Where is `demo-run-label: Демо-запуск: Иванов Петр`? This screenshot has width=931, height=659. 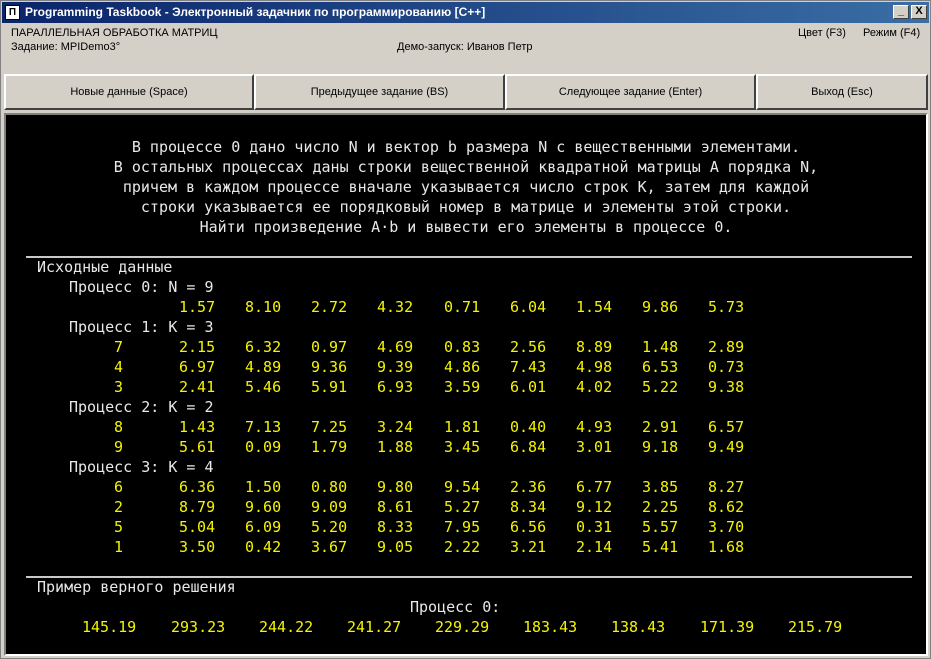 demo-run-label: Демо-запуск: Иванов Петр is located at coordinates (465, 47).